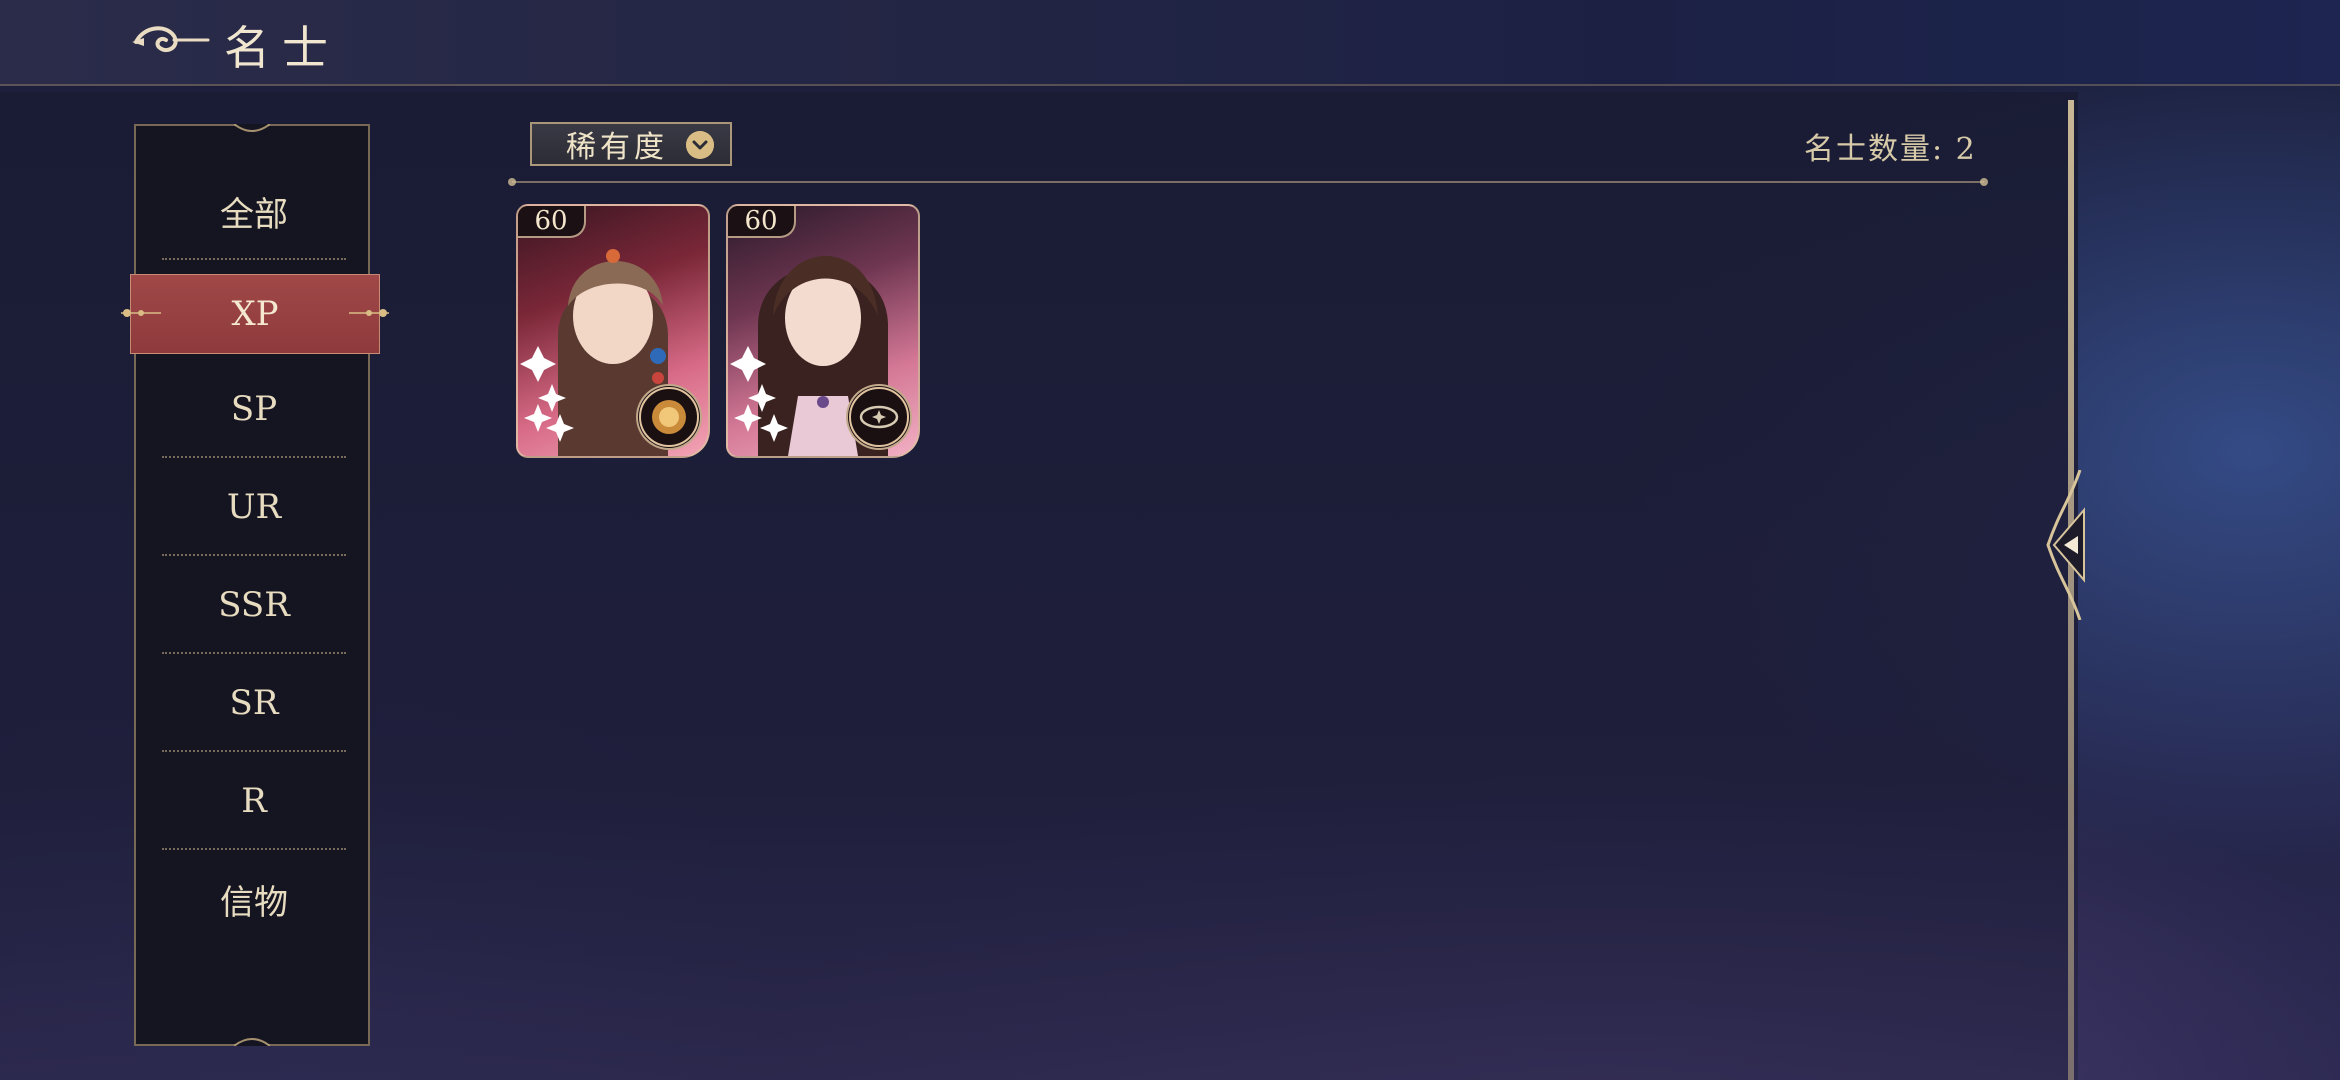  I want to click on rarity-filter-dropdown: 稀有度, so click(631, 144).